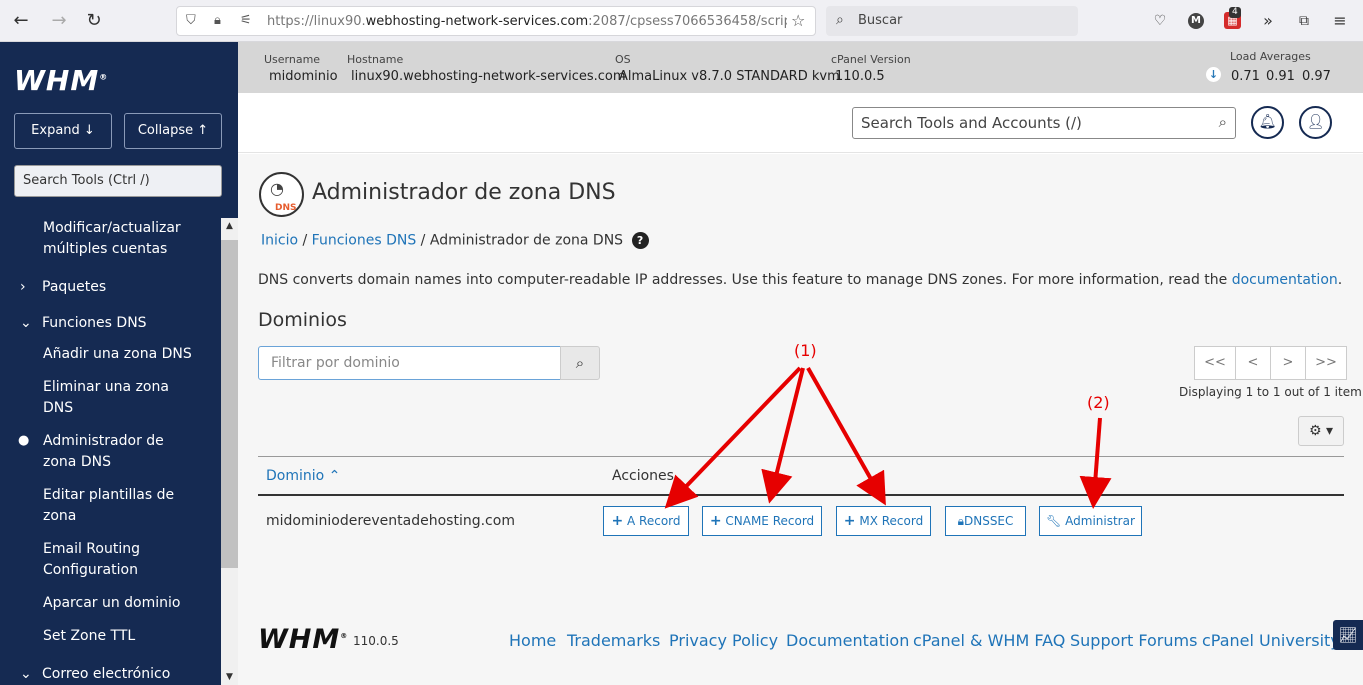 This screenshot has height=685, width=1363. I want to click on column-header-dominio: Dominio ⌃, so click(303, 476).